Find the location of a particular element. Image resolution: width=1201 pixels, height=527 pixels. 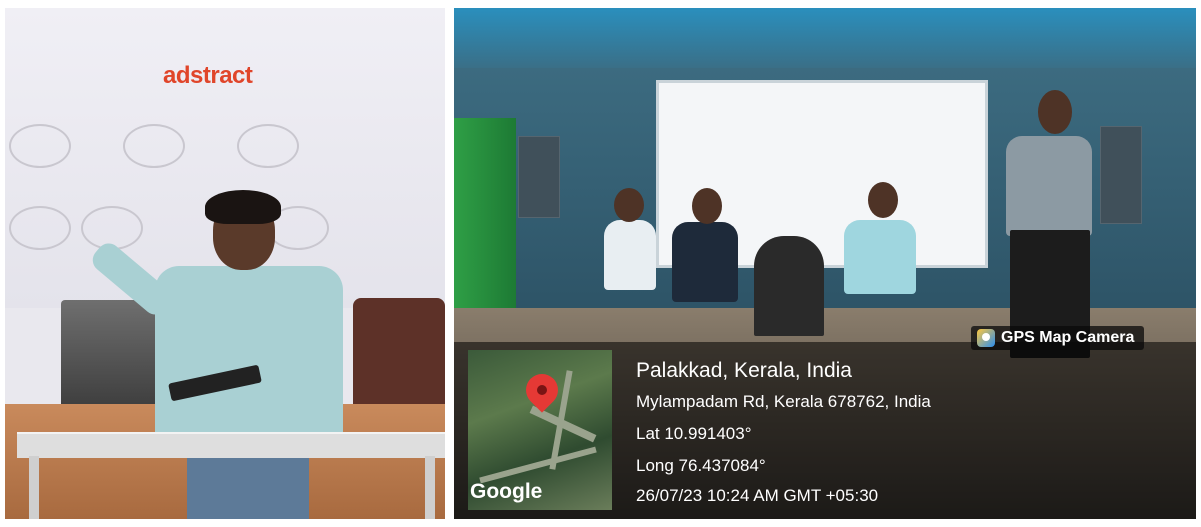

table is located at coordinates (231, 445).